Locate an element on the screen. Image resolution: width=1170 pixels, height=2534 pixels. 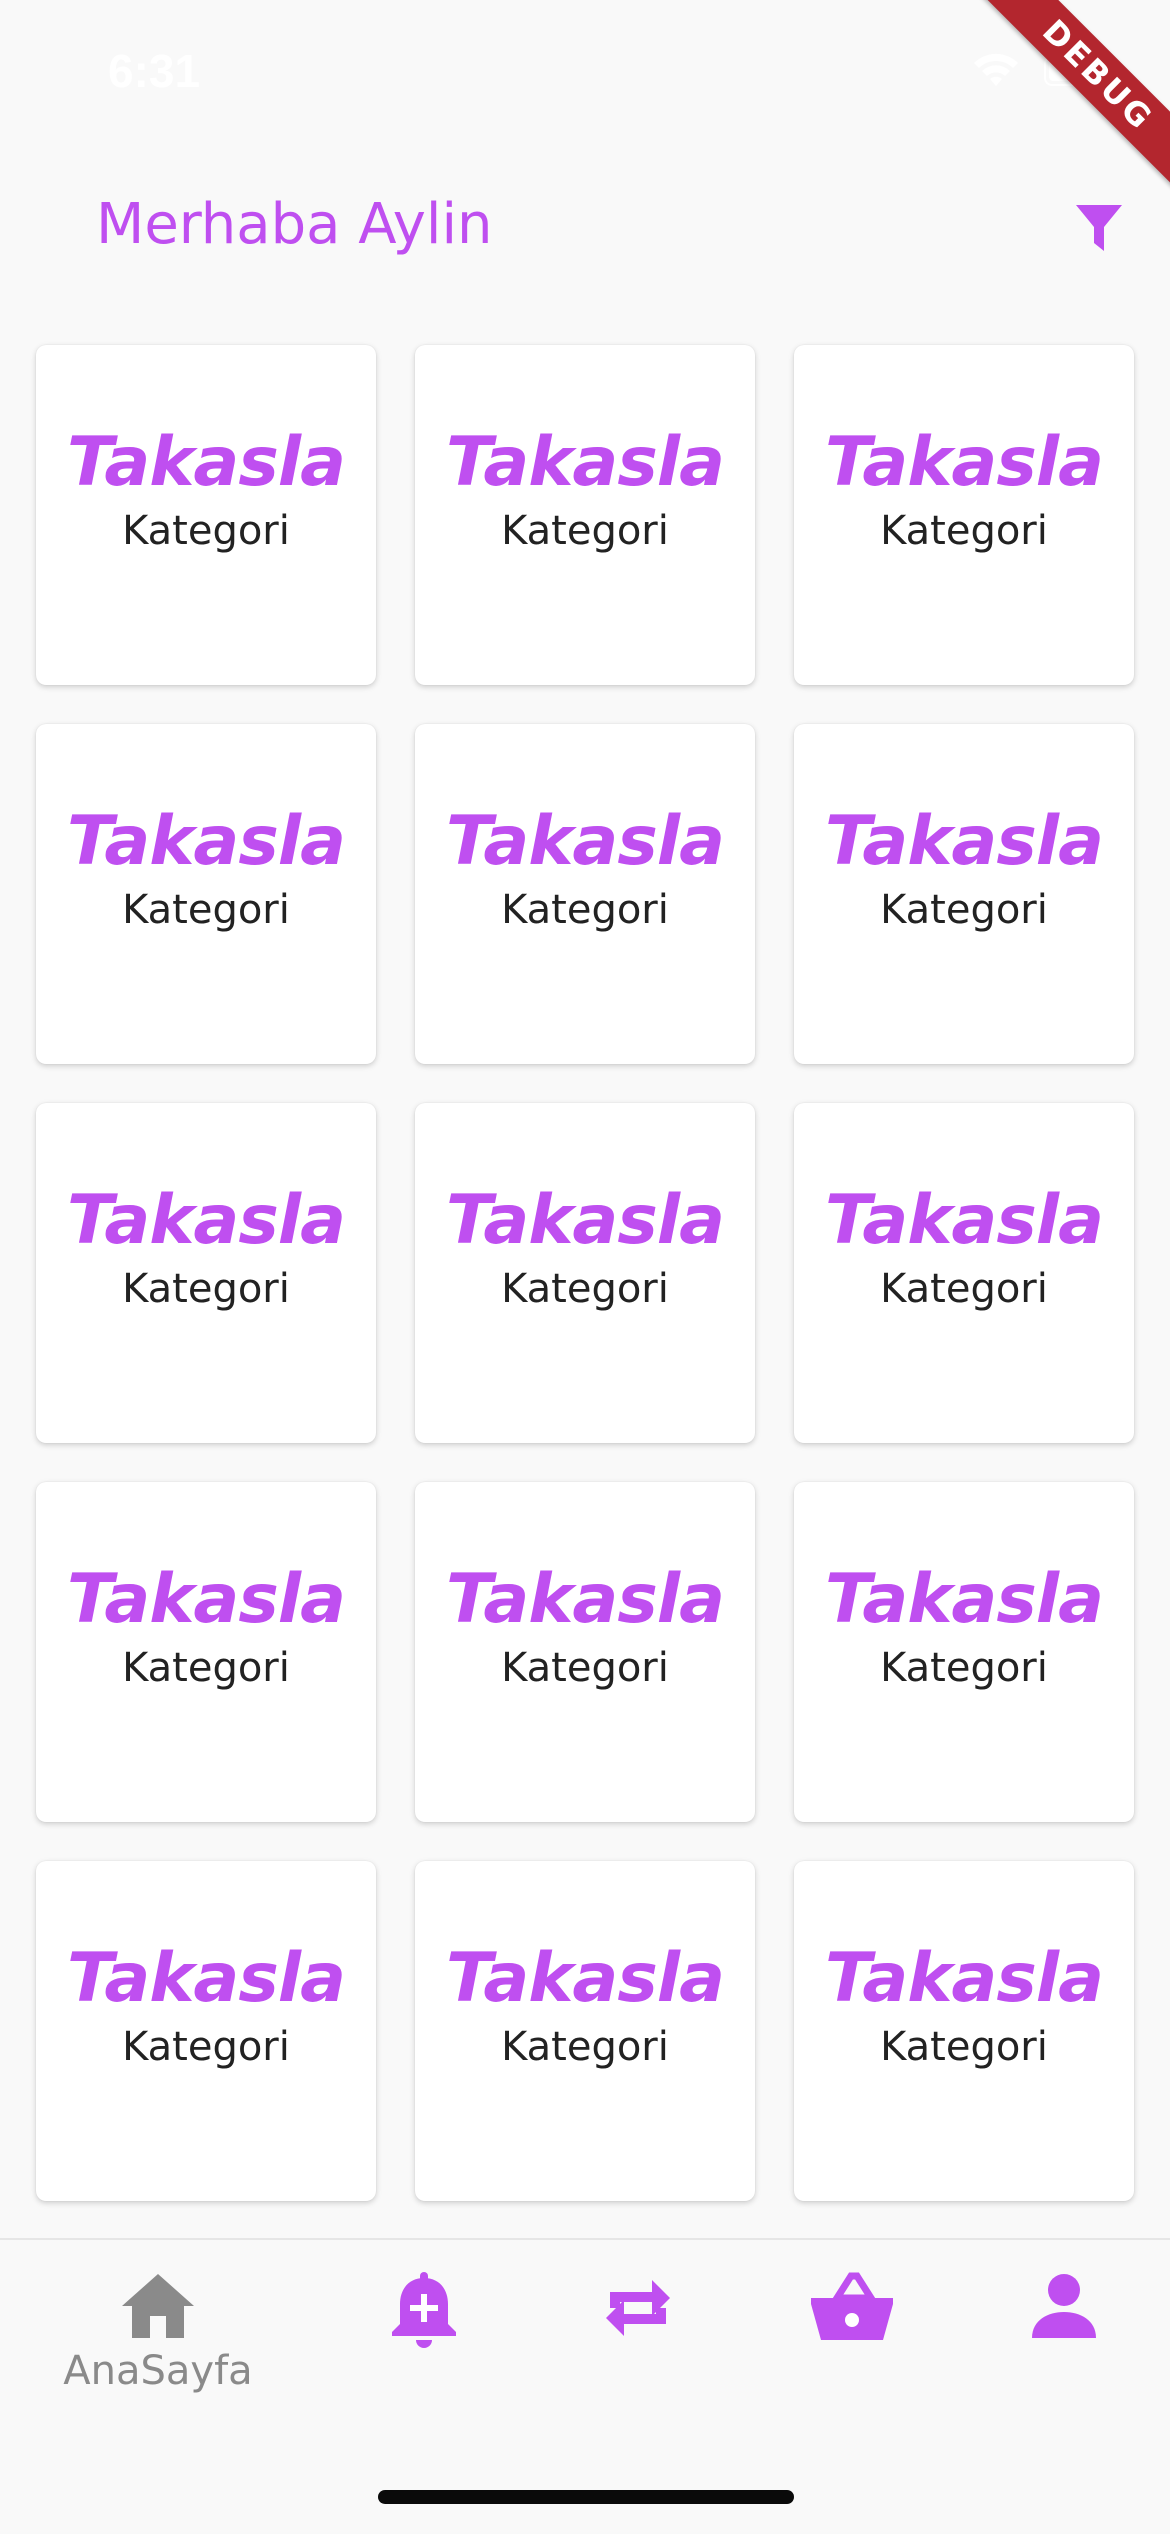
nav-profile is located at coordinates (1064, 2306).